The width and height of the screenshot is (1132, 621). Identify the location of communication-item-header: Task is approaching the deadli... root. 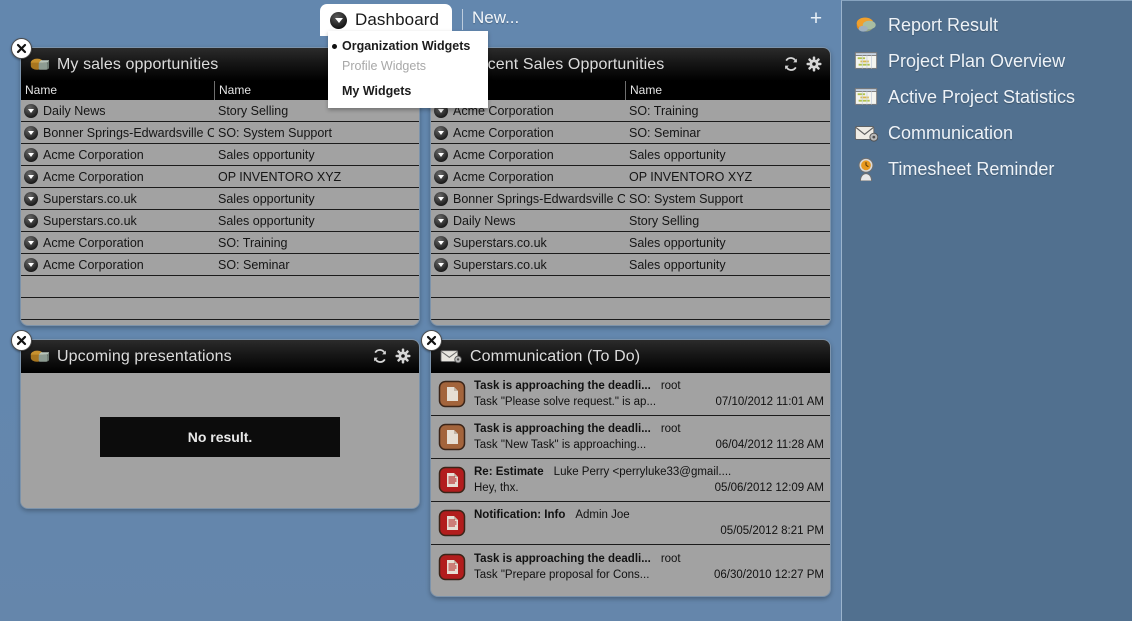
(649, 429).